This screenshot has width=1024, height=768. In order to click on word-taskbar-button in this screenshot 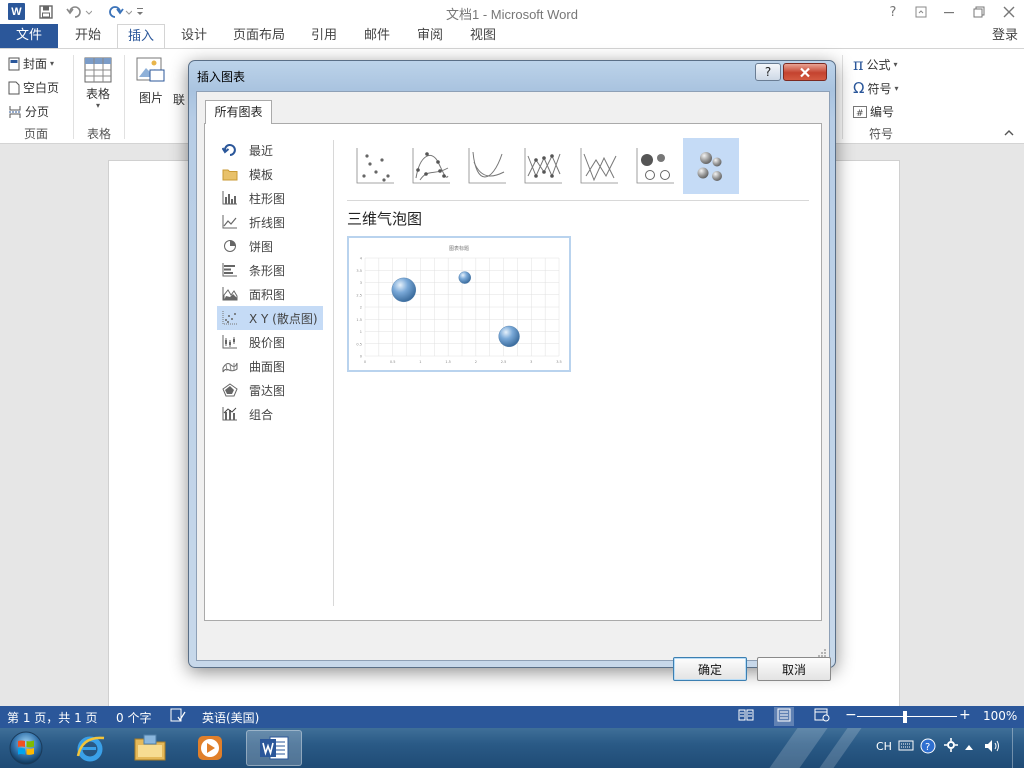, I will do `click(274, 748)`.